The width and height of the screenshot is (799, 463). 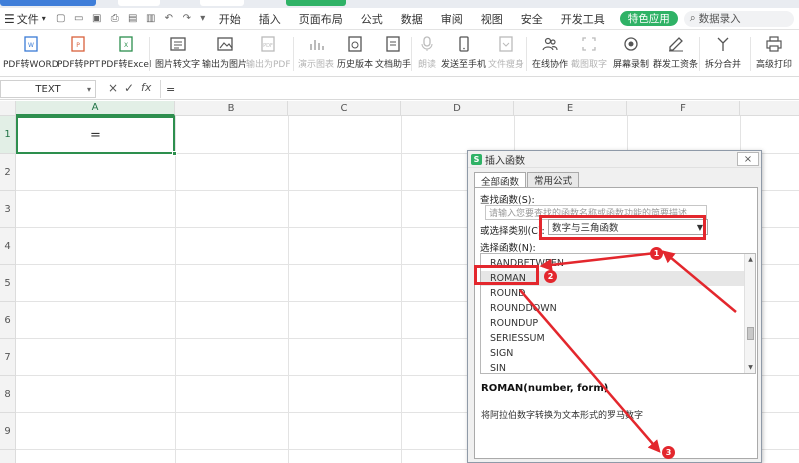 What do you see at coordinates (412, 19) in the screenshot?
I see `menu-data: 数据` at bounding box center [412, 19].